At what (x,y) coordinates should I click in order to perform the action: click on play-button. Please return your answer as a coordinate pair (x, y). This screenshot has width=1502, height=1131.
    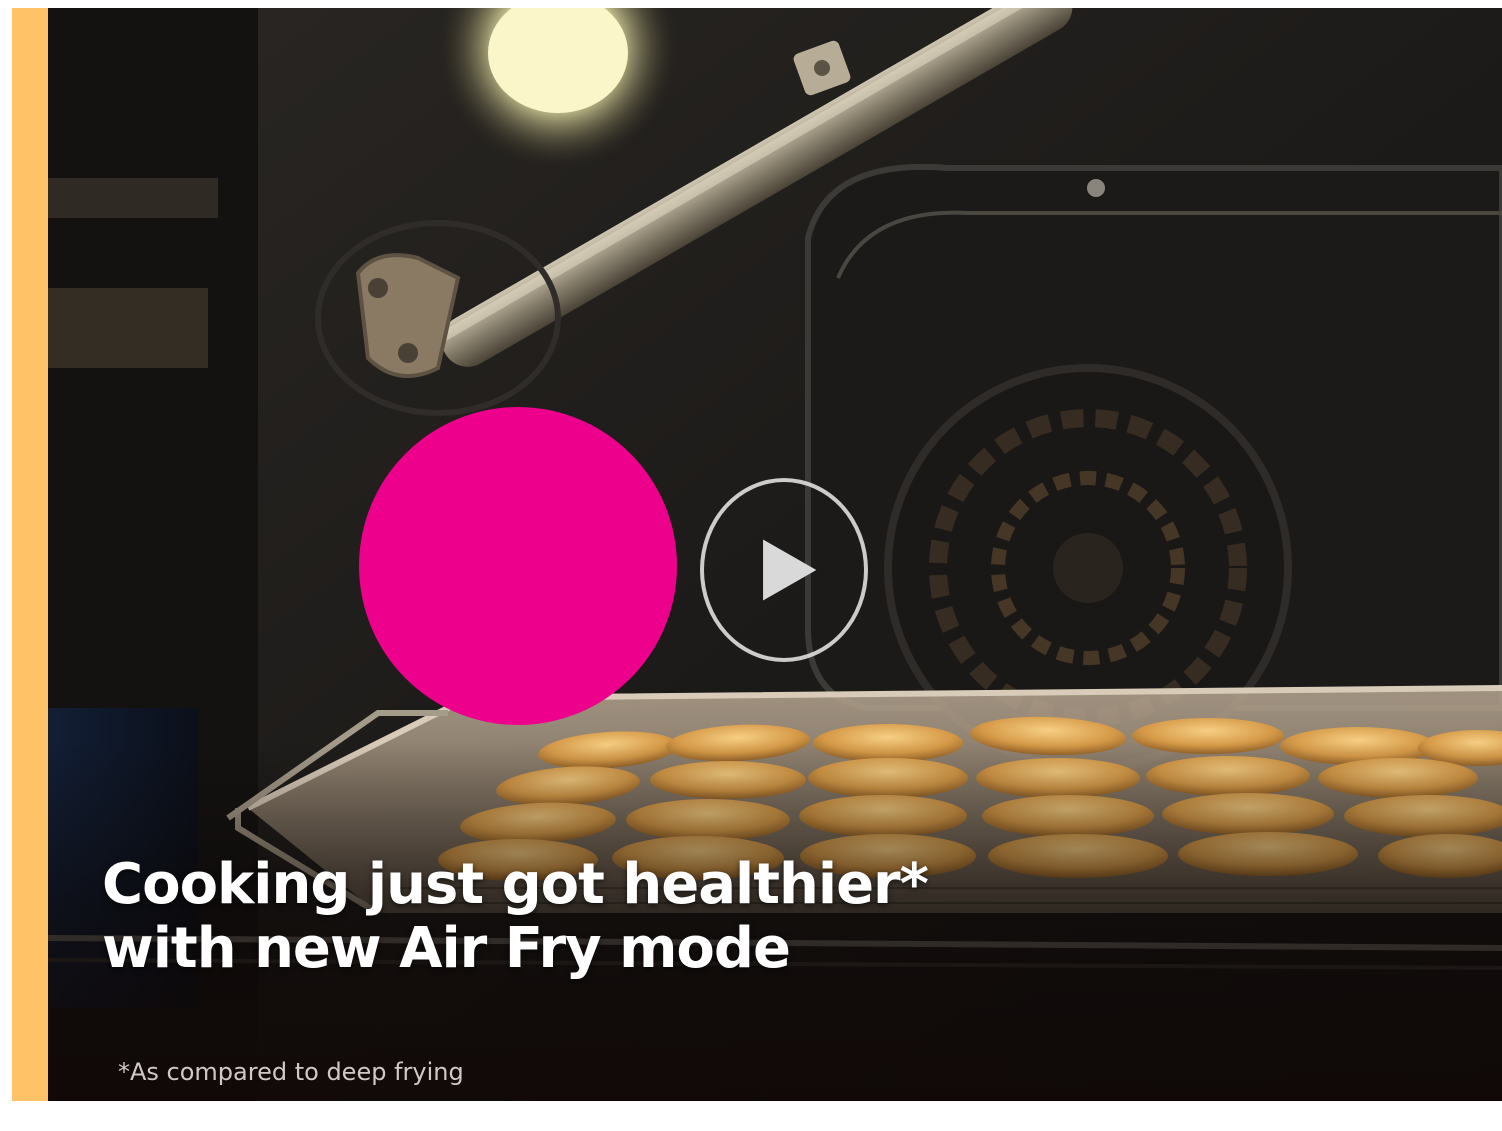
    Looking at the image, I should click on (784, 570).